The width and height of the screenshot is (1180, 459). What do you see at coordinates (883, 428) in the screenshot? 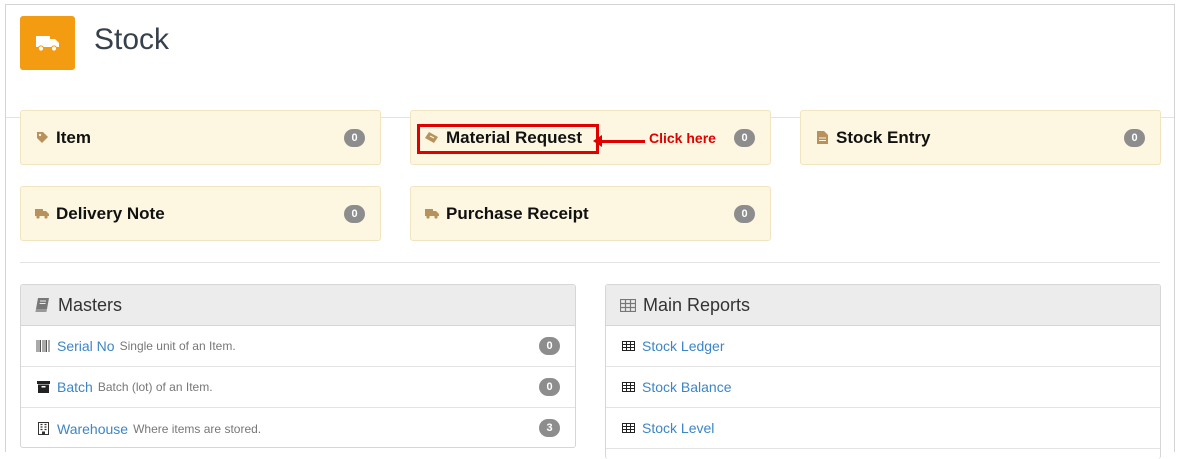
I see `list-item-stock-level: Stock Level` at bounding box center [883, 428].